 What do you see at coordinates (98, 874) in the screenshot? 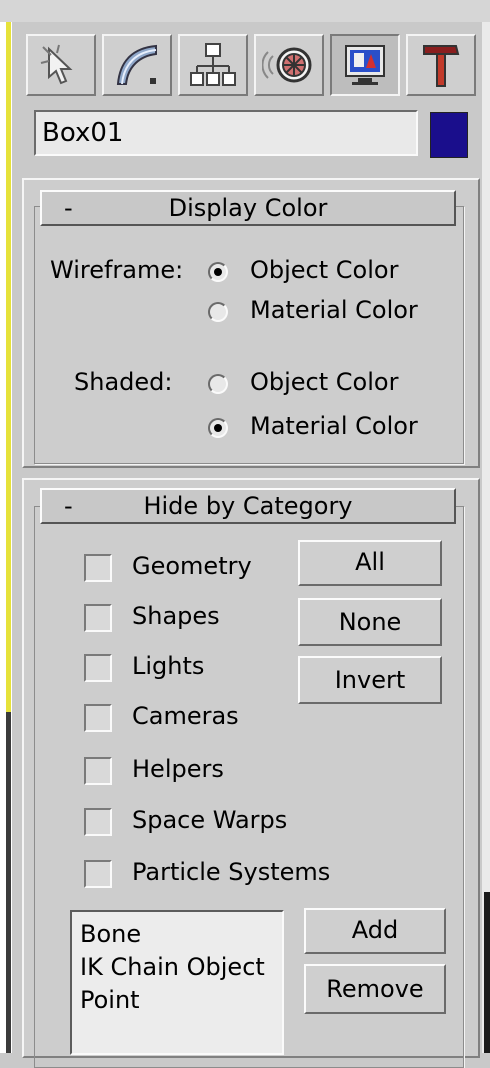
I see `particle-systems-checkbox` at bounding box center [98, 874].